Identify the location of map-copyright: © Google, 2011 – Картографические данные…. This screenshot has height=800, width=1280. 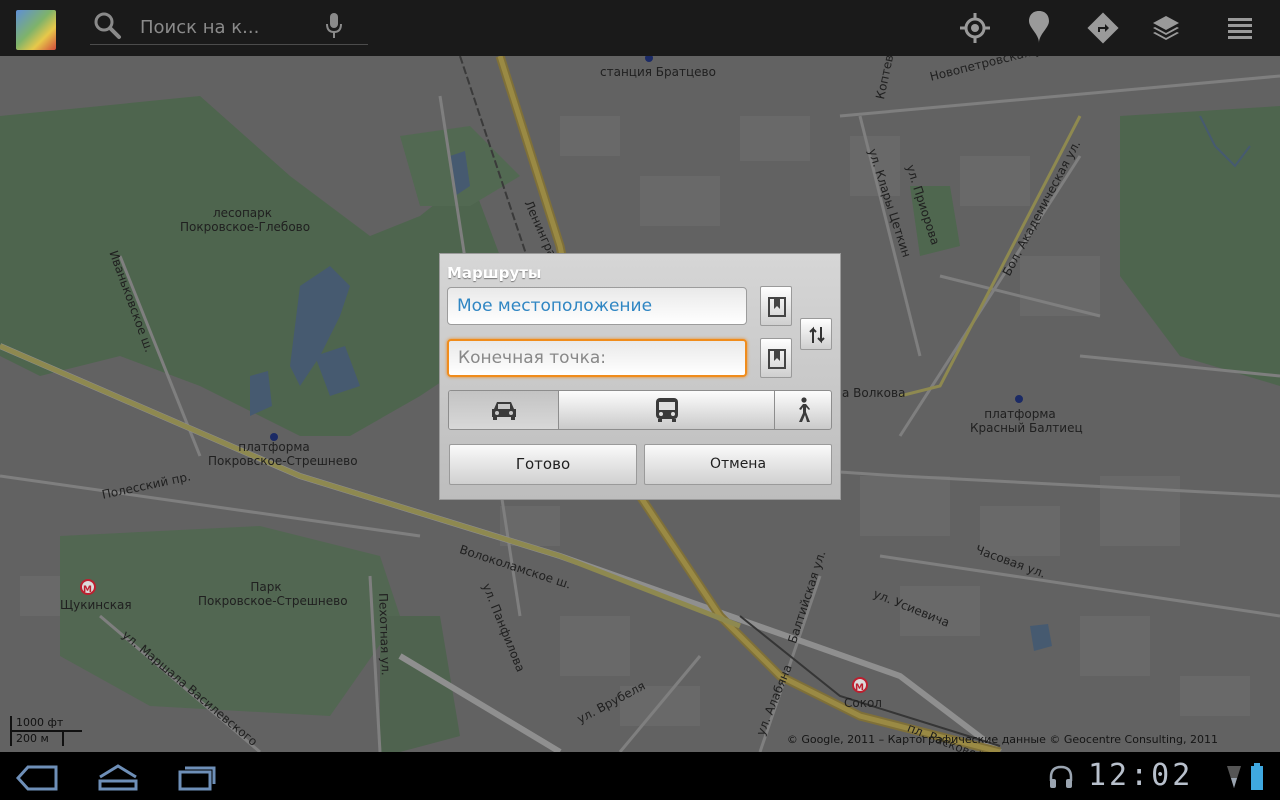
(1002, 739).